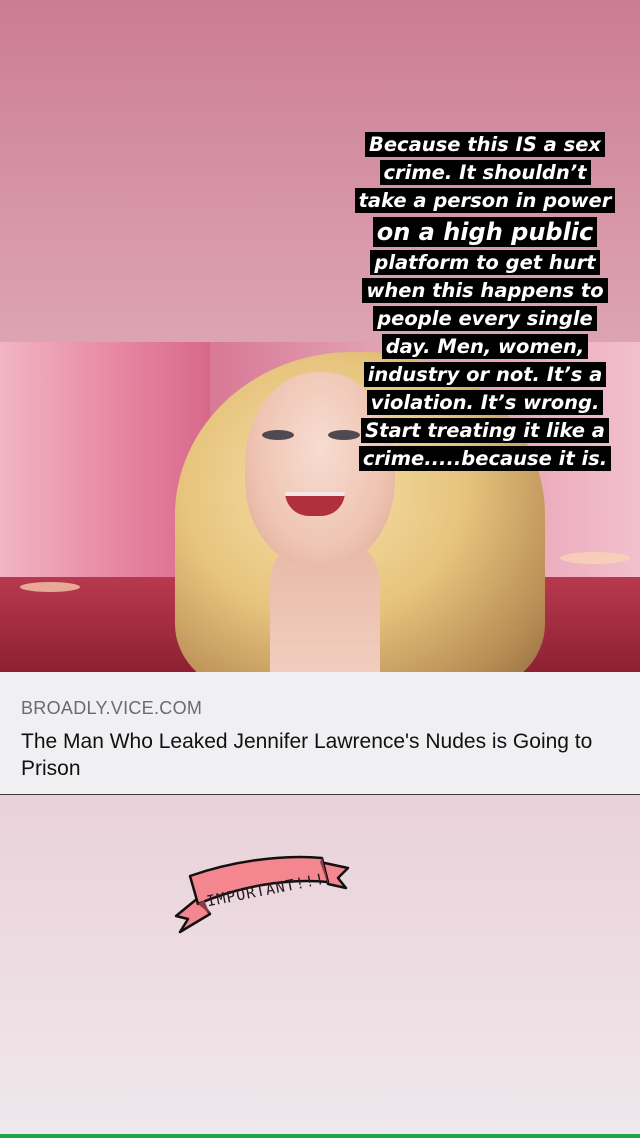 This screenshot has width=640, height=1138. Describe the element at coordinates (485, 431) in the screenshot. I see `caption-line: Start treating it like a` at that location.